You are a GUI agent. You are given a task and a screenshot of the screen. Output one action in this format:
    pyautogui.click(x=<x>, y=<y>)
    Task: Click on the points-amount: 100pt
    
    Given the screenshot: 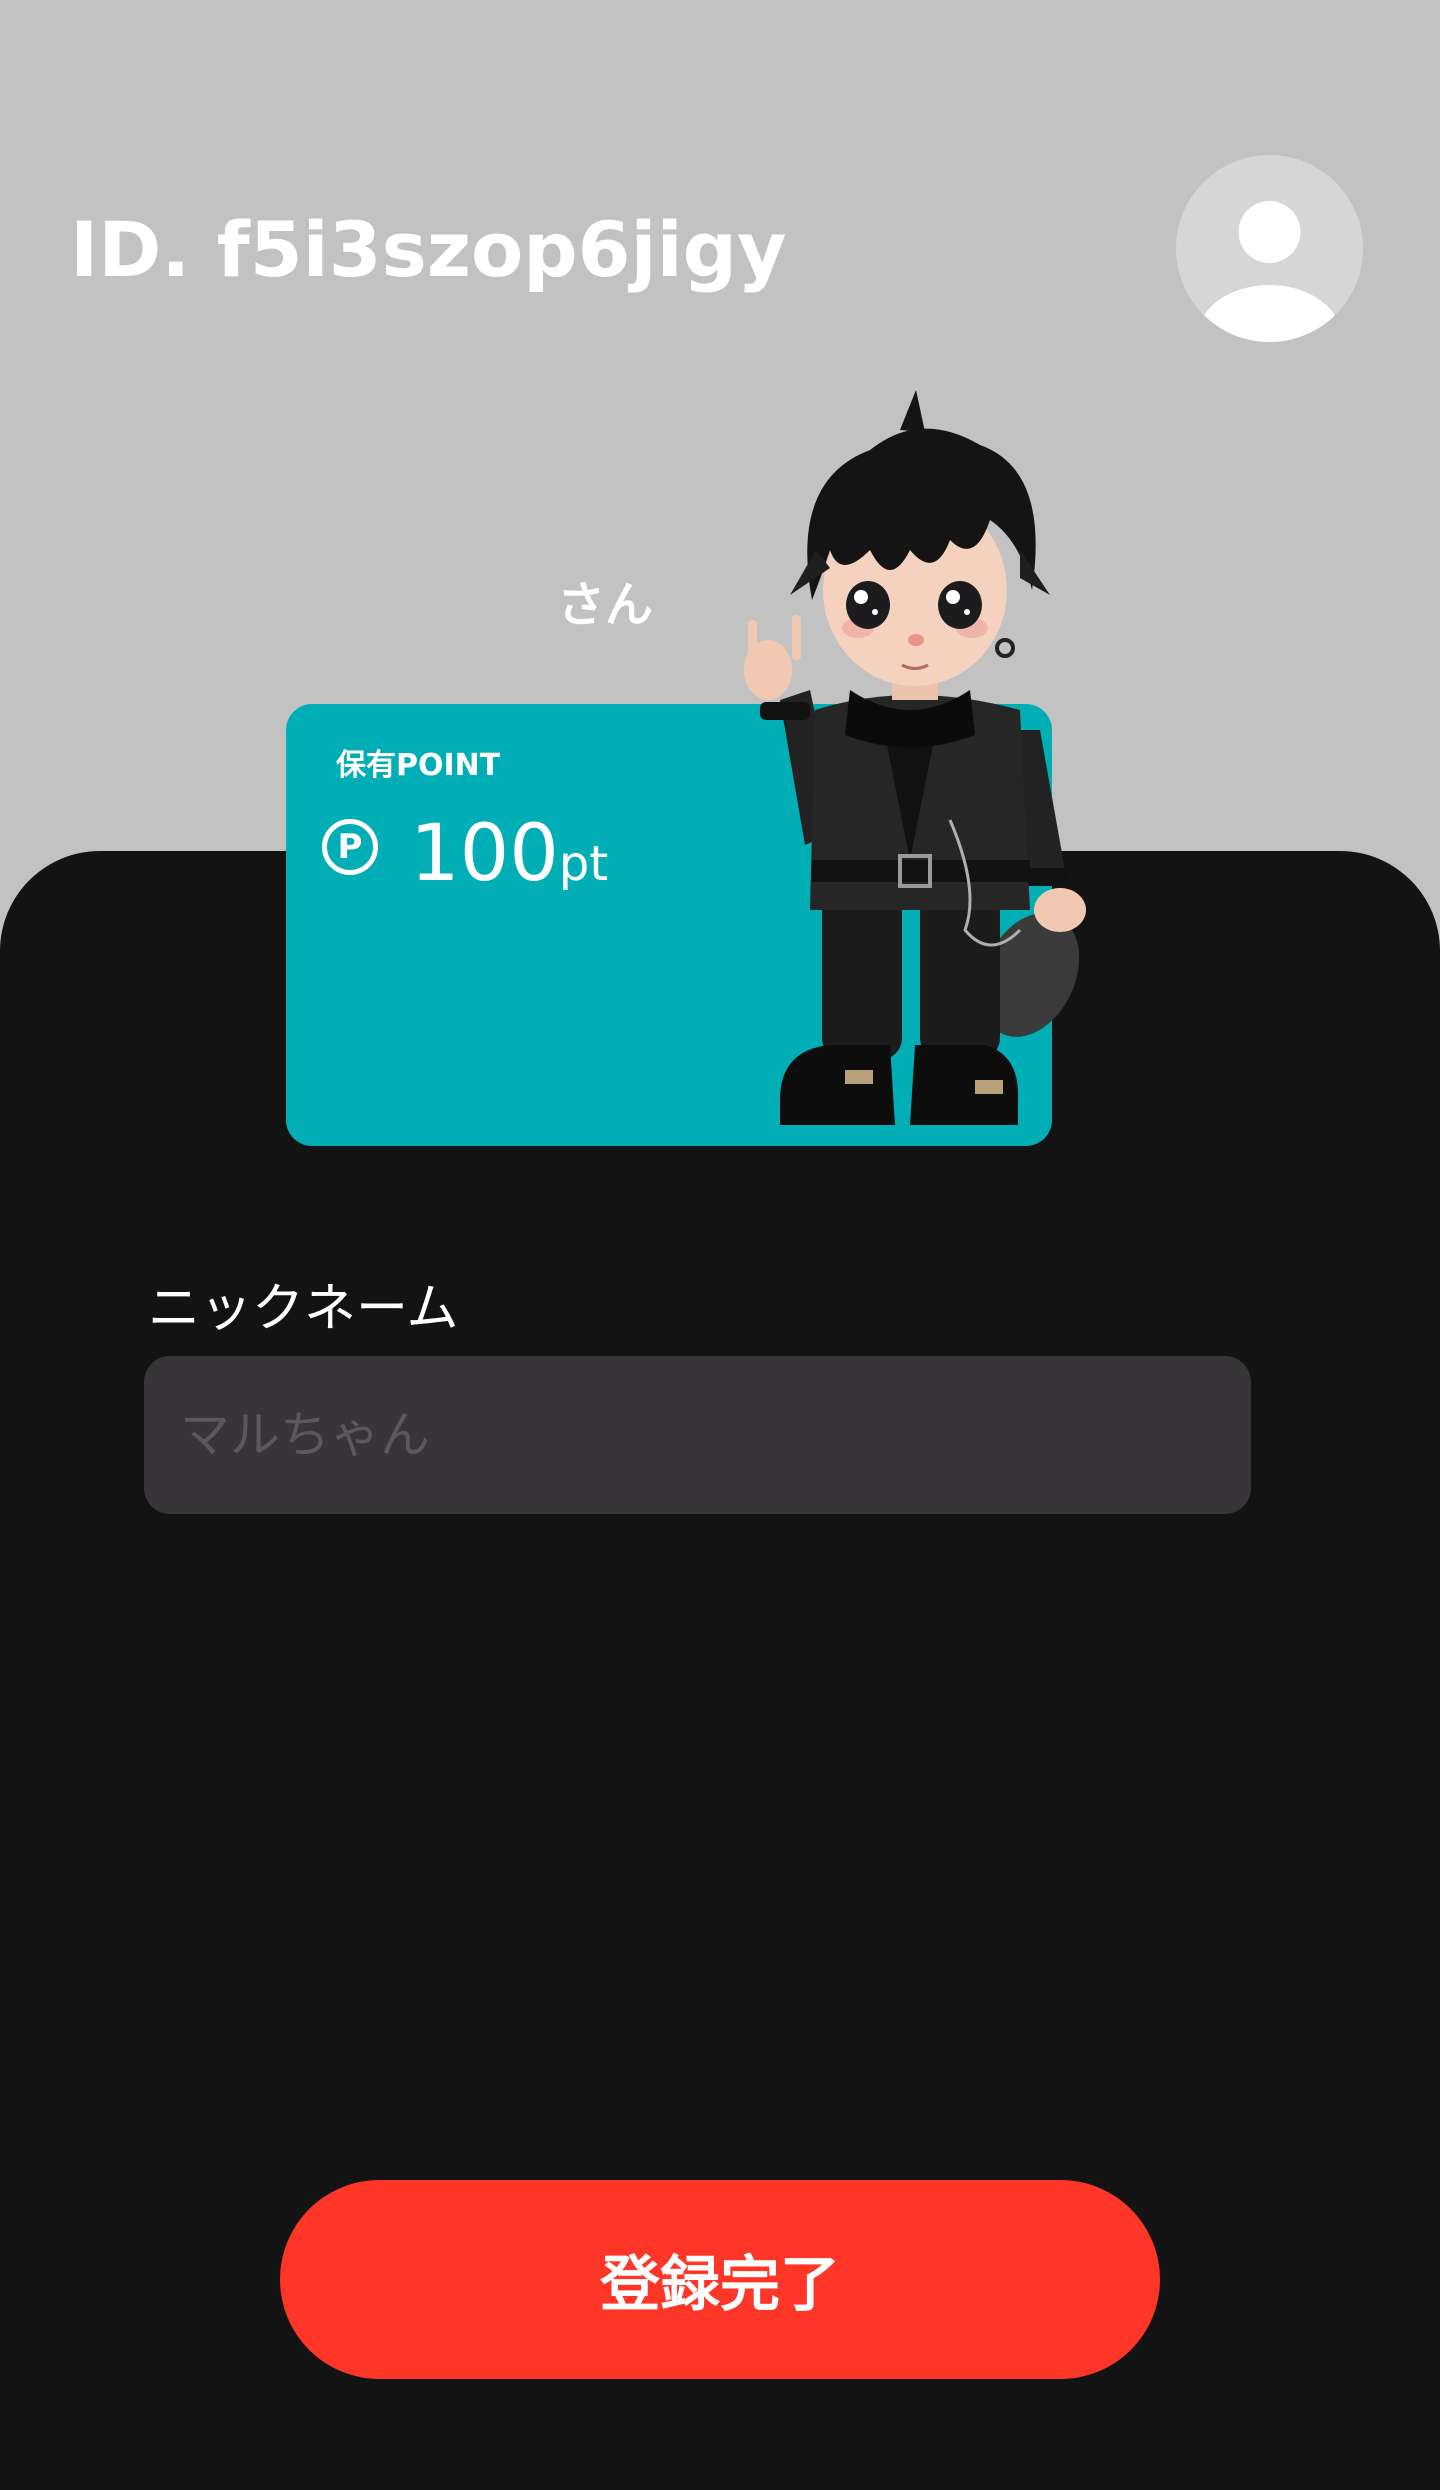 What is the action you would take?
    pyautogui.click(x=509, y=864)
    